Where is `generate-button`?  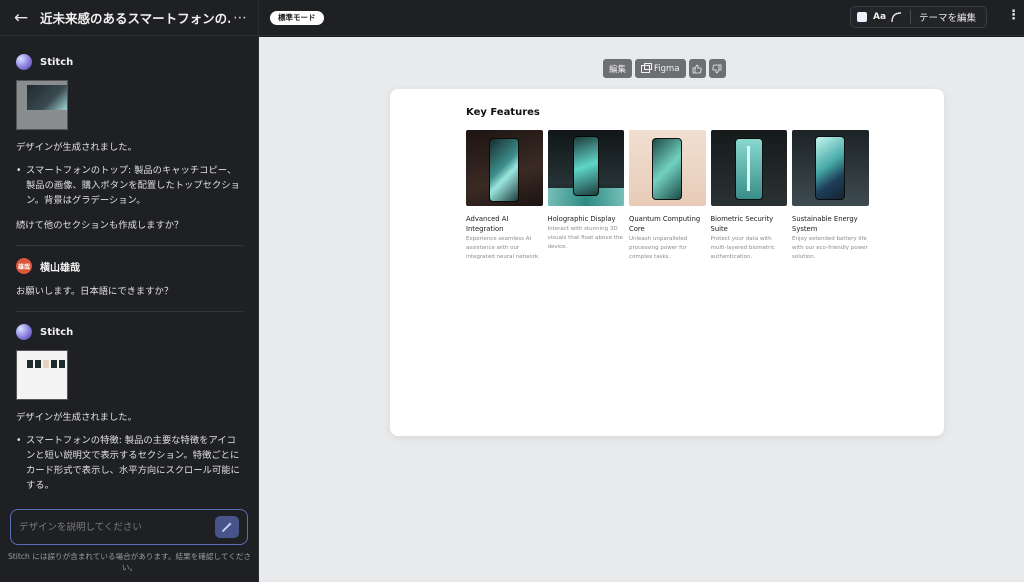 generate-button is located at coordinates (227, 527).